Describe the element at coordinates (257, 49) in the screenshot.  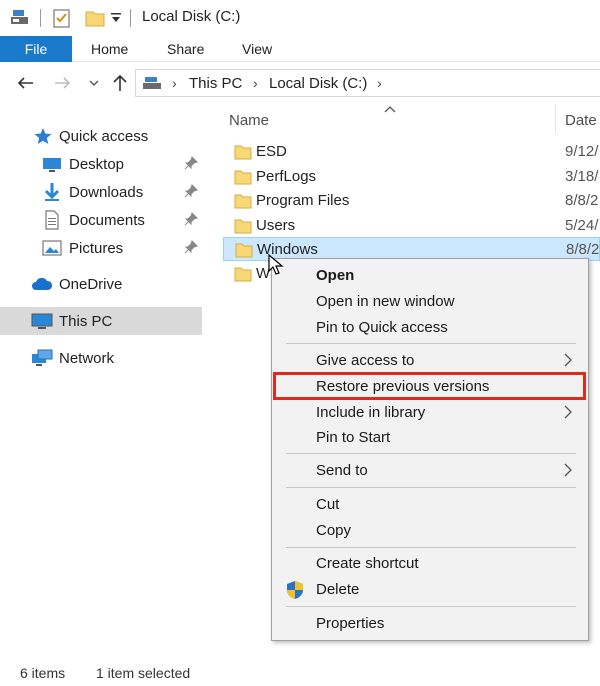
I see `tab-view: View` at that location.